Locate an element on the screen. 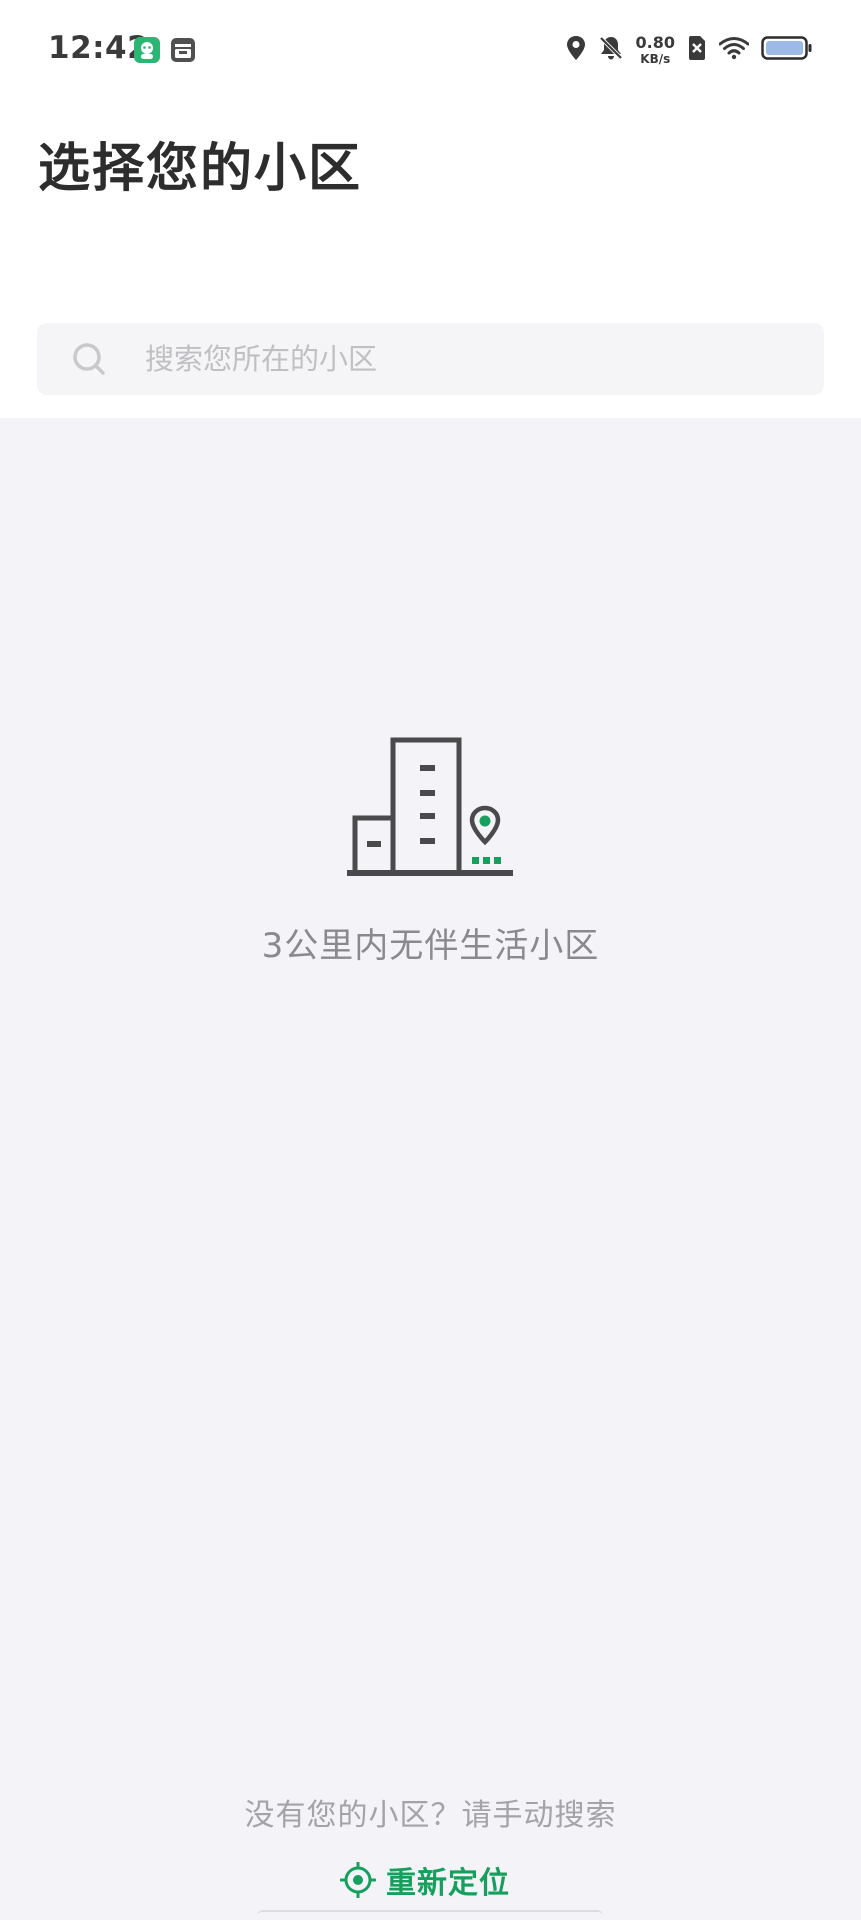  search-bar is located at coordinates (430, 359).